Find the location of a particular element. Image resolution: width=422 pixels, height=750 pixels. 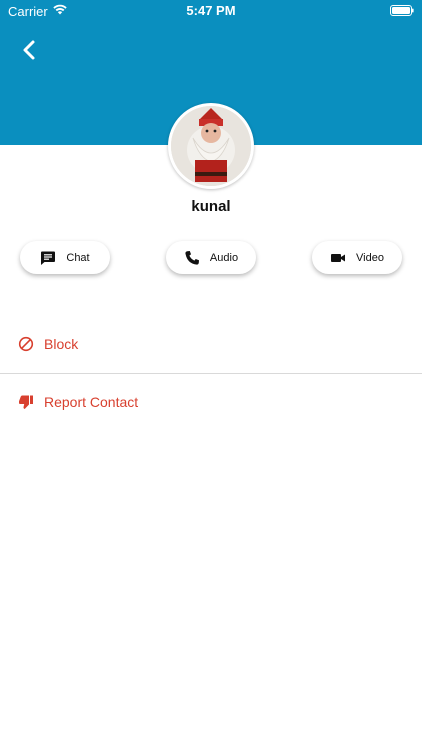

thumbs-down-icon is located at coordinates (26, 402).